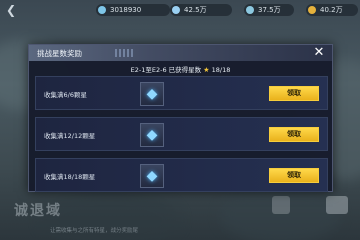 This screenshot has width=360, height=240. Describe the element at coordinates (206, 70) in the screenshot. I see `star-icon: ★` at that location.